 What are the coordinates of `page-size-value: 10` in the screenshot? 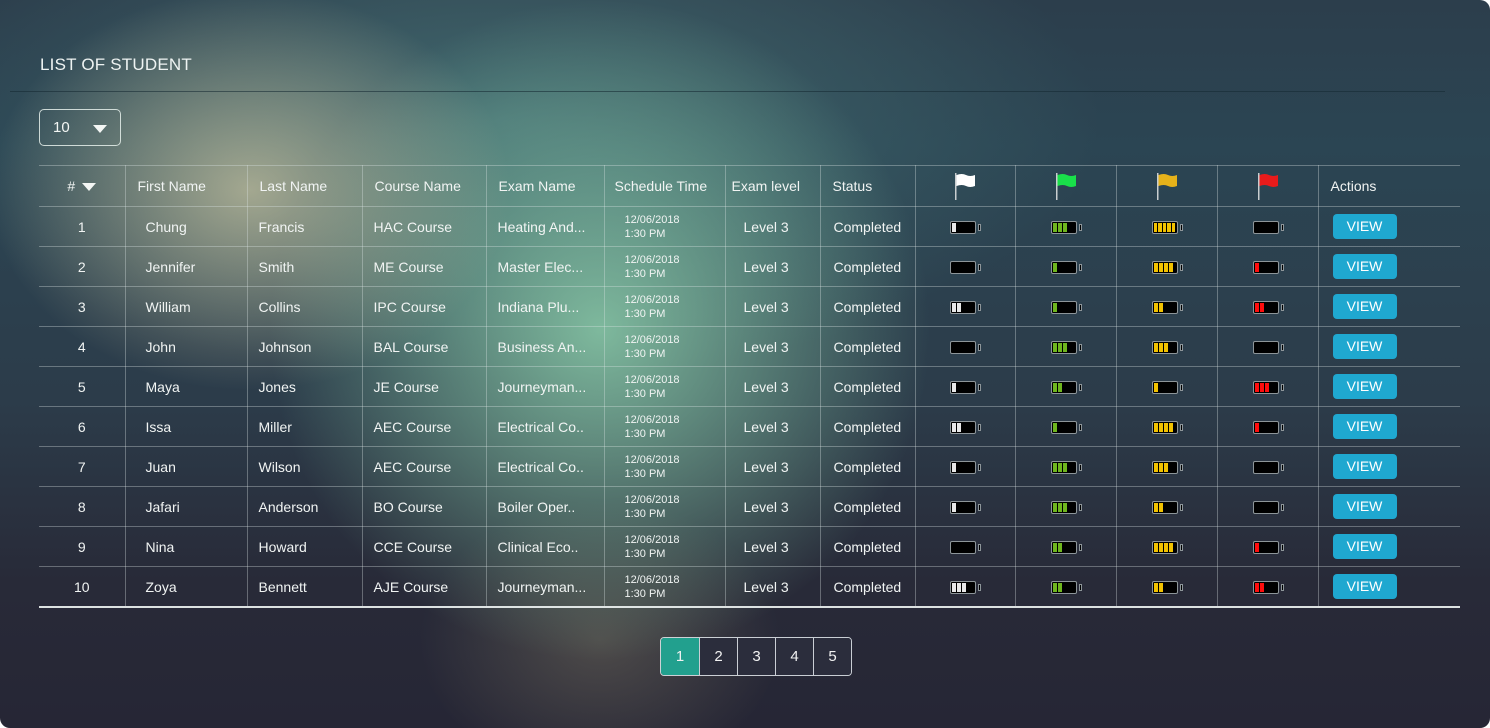 It's located at (61, 127).